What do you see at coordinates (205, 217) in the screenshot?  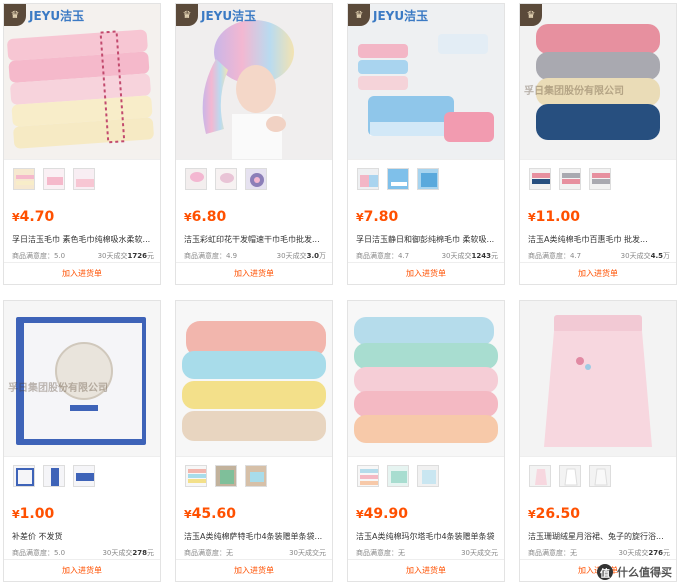 I see `product-price: ¥6.80` at bounding box center [205, 217].